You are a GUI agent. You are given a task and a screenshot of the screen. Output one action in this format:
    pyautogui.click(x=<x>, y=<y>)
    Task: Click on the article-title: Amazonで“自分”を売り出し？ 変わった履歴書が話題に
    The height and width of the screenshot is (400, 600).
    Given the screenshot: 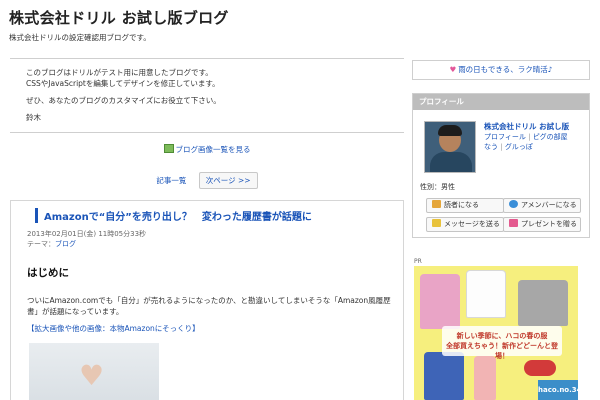 What is the action you would take?
    pyautogui.click(x=173, y=215)
    